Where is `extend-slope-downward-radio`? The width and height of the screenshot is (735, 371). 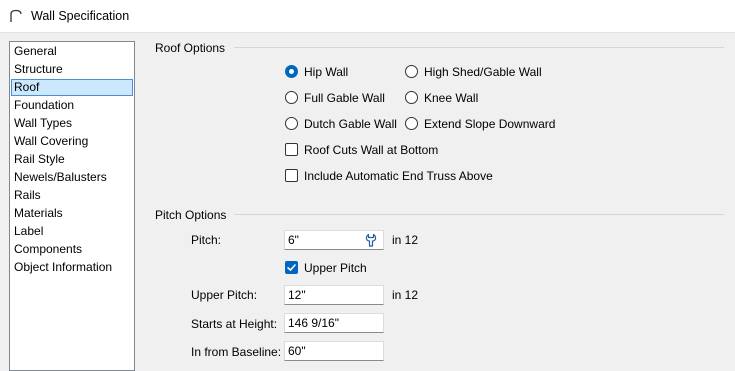
extend-slope-downward-radio is located at coordinates (411, 123).